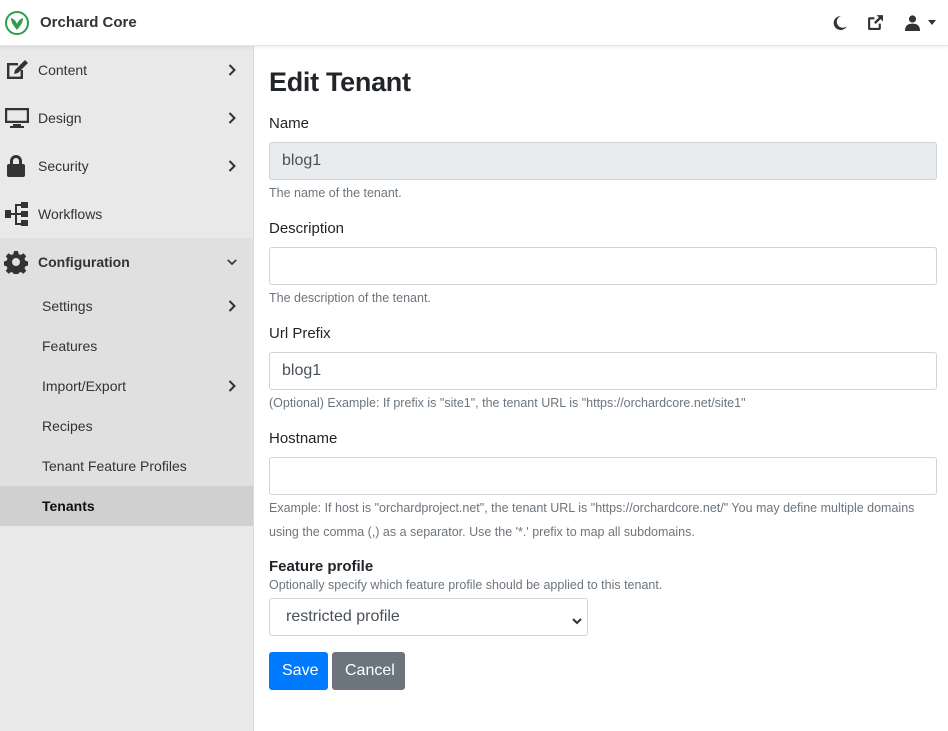  Describe the element at coordinates (84, 262) in the screenshot. I see `sidebar-item-label: Configuration` at that location.